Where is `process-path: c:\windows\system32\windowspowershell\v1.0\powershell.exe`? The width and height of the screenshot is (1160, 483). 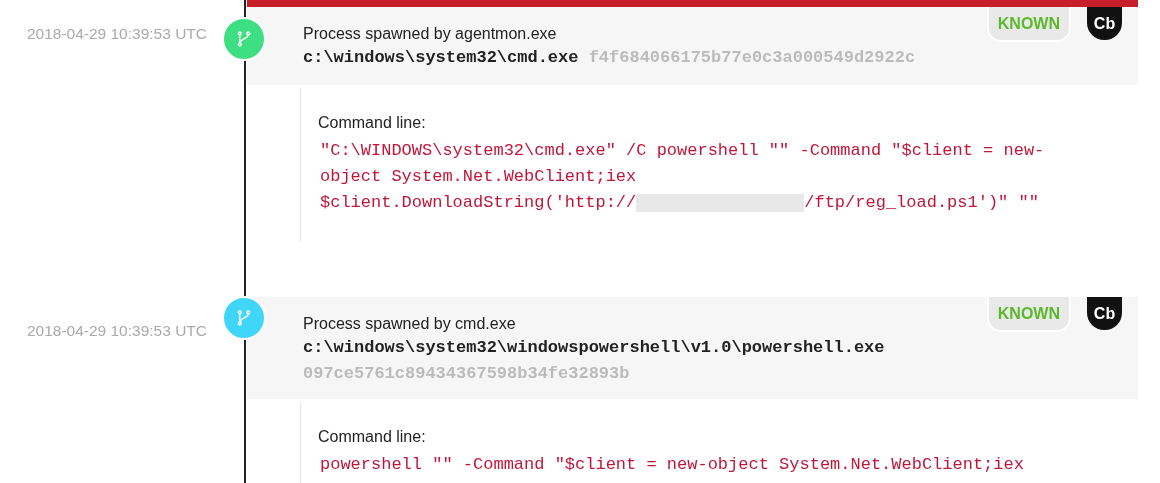
process-path: c:\windows\system32\windowspowershell\v1.0\powershell.exe is located at coordinates (594, 347).